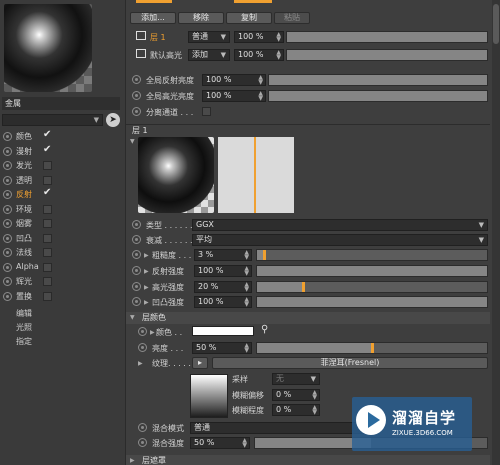  Describe the element at coordinates (296, 410) in the screenshot. I see `blur-level-field: 0 % ▲ ▼` at that location.